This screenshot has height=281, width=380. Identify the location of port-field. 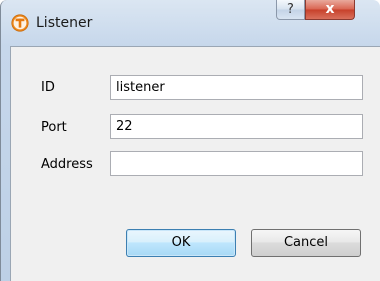
(236, 126).